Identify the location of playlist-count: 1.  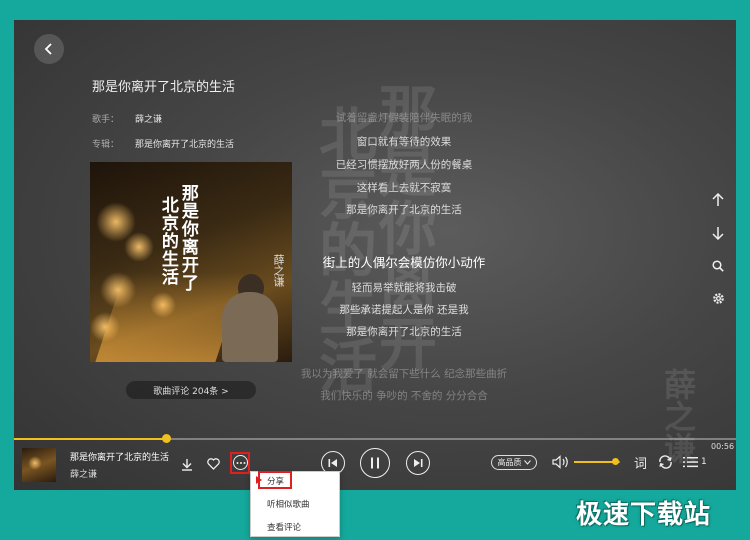
(704, 462).